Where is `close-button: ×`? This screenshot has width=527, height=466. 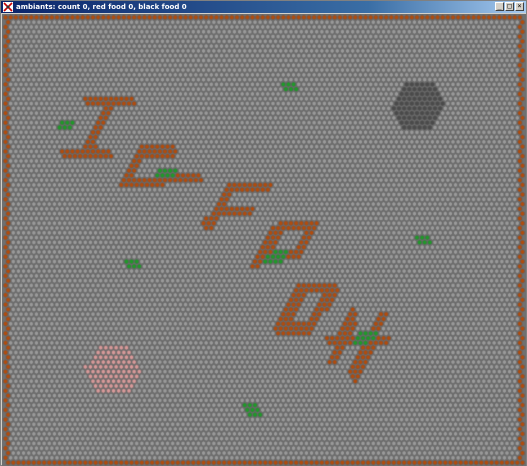
close-button: × is located at coordinates (519, 6).